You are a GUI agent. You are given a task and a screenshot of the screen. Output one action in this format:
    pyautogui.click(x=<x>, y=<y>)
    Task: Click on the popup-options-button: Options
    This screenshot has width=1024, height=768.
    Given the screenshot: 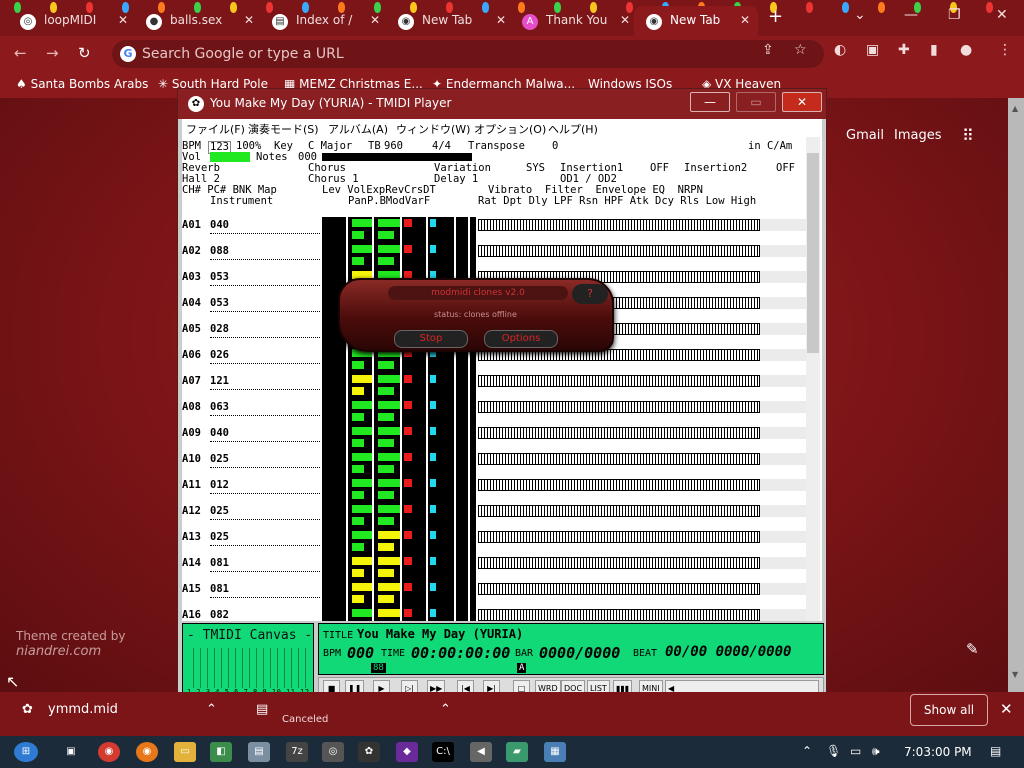 What is the action you would take?
    pyautogui.click(x=521, y=339)
    